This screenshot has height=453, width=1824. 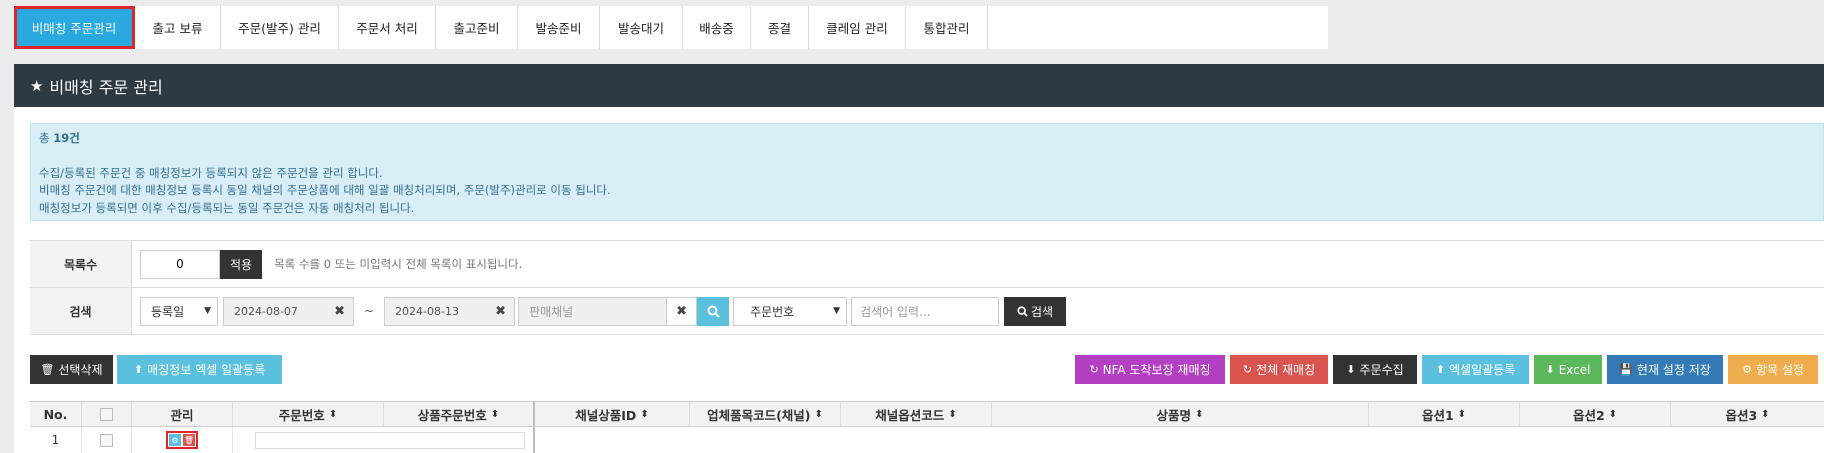 I want to click on trash-icon: 🗑, so click(x=47, y=369).